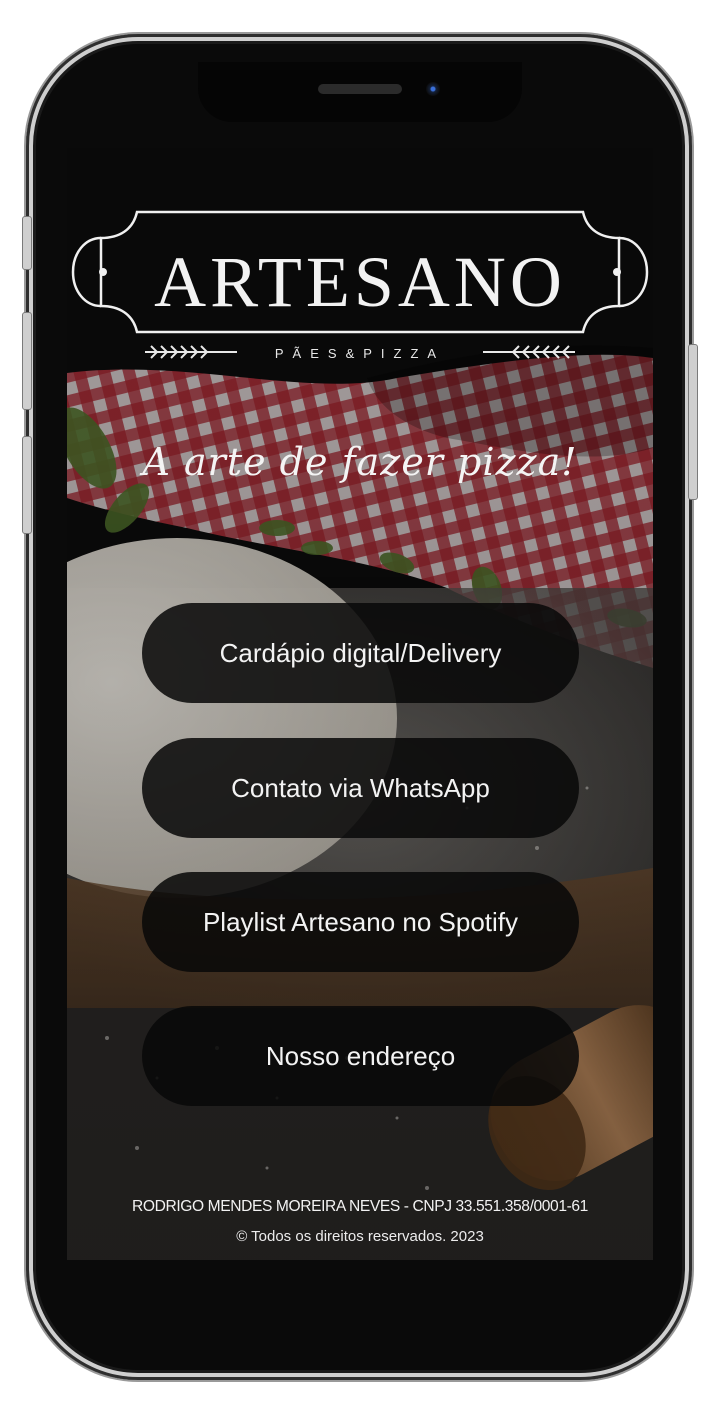 This screenshot has width=720, height=1416. Describe the element at coordinates (360, 653) in the screenshot. I see `menu-button-delivery: Cardápio digital/Delivery` at that location.